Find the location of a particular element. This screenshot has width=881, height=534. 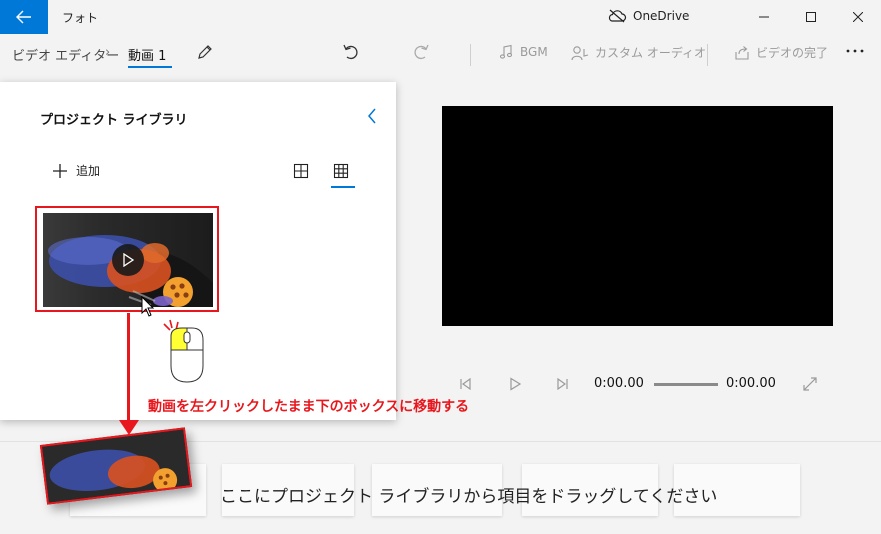

redo-button is located at coordinates (421, 52).